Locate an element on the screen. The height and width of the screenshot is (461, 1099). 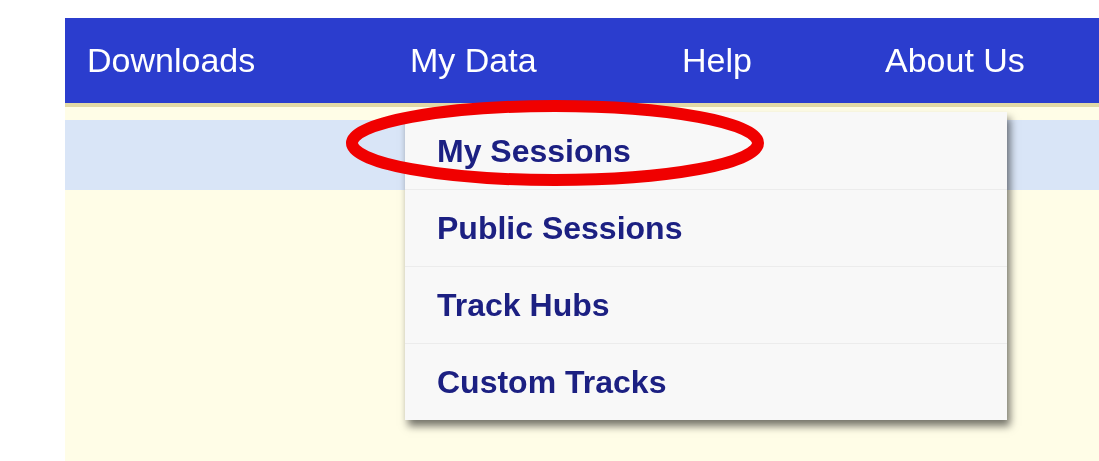
dropdown-item: Custom Tracks is located at coordinates (706, 381).